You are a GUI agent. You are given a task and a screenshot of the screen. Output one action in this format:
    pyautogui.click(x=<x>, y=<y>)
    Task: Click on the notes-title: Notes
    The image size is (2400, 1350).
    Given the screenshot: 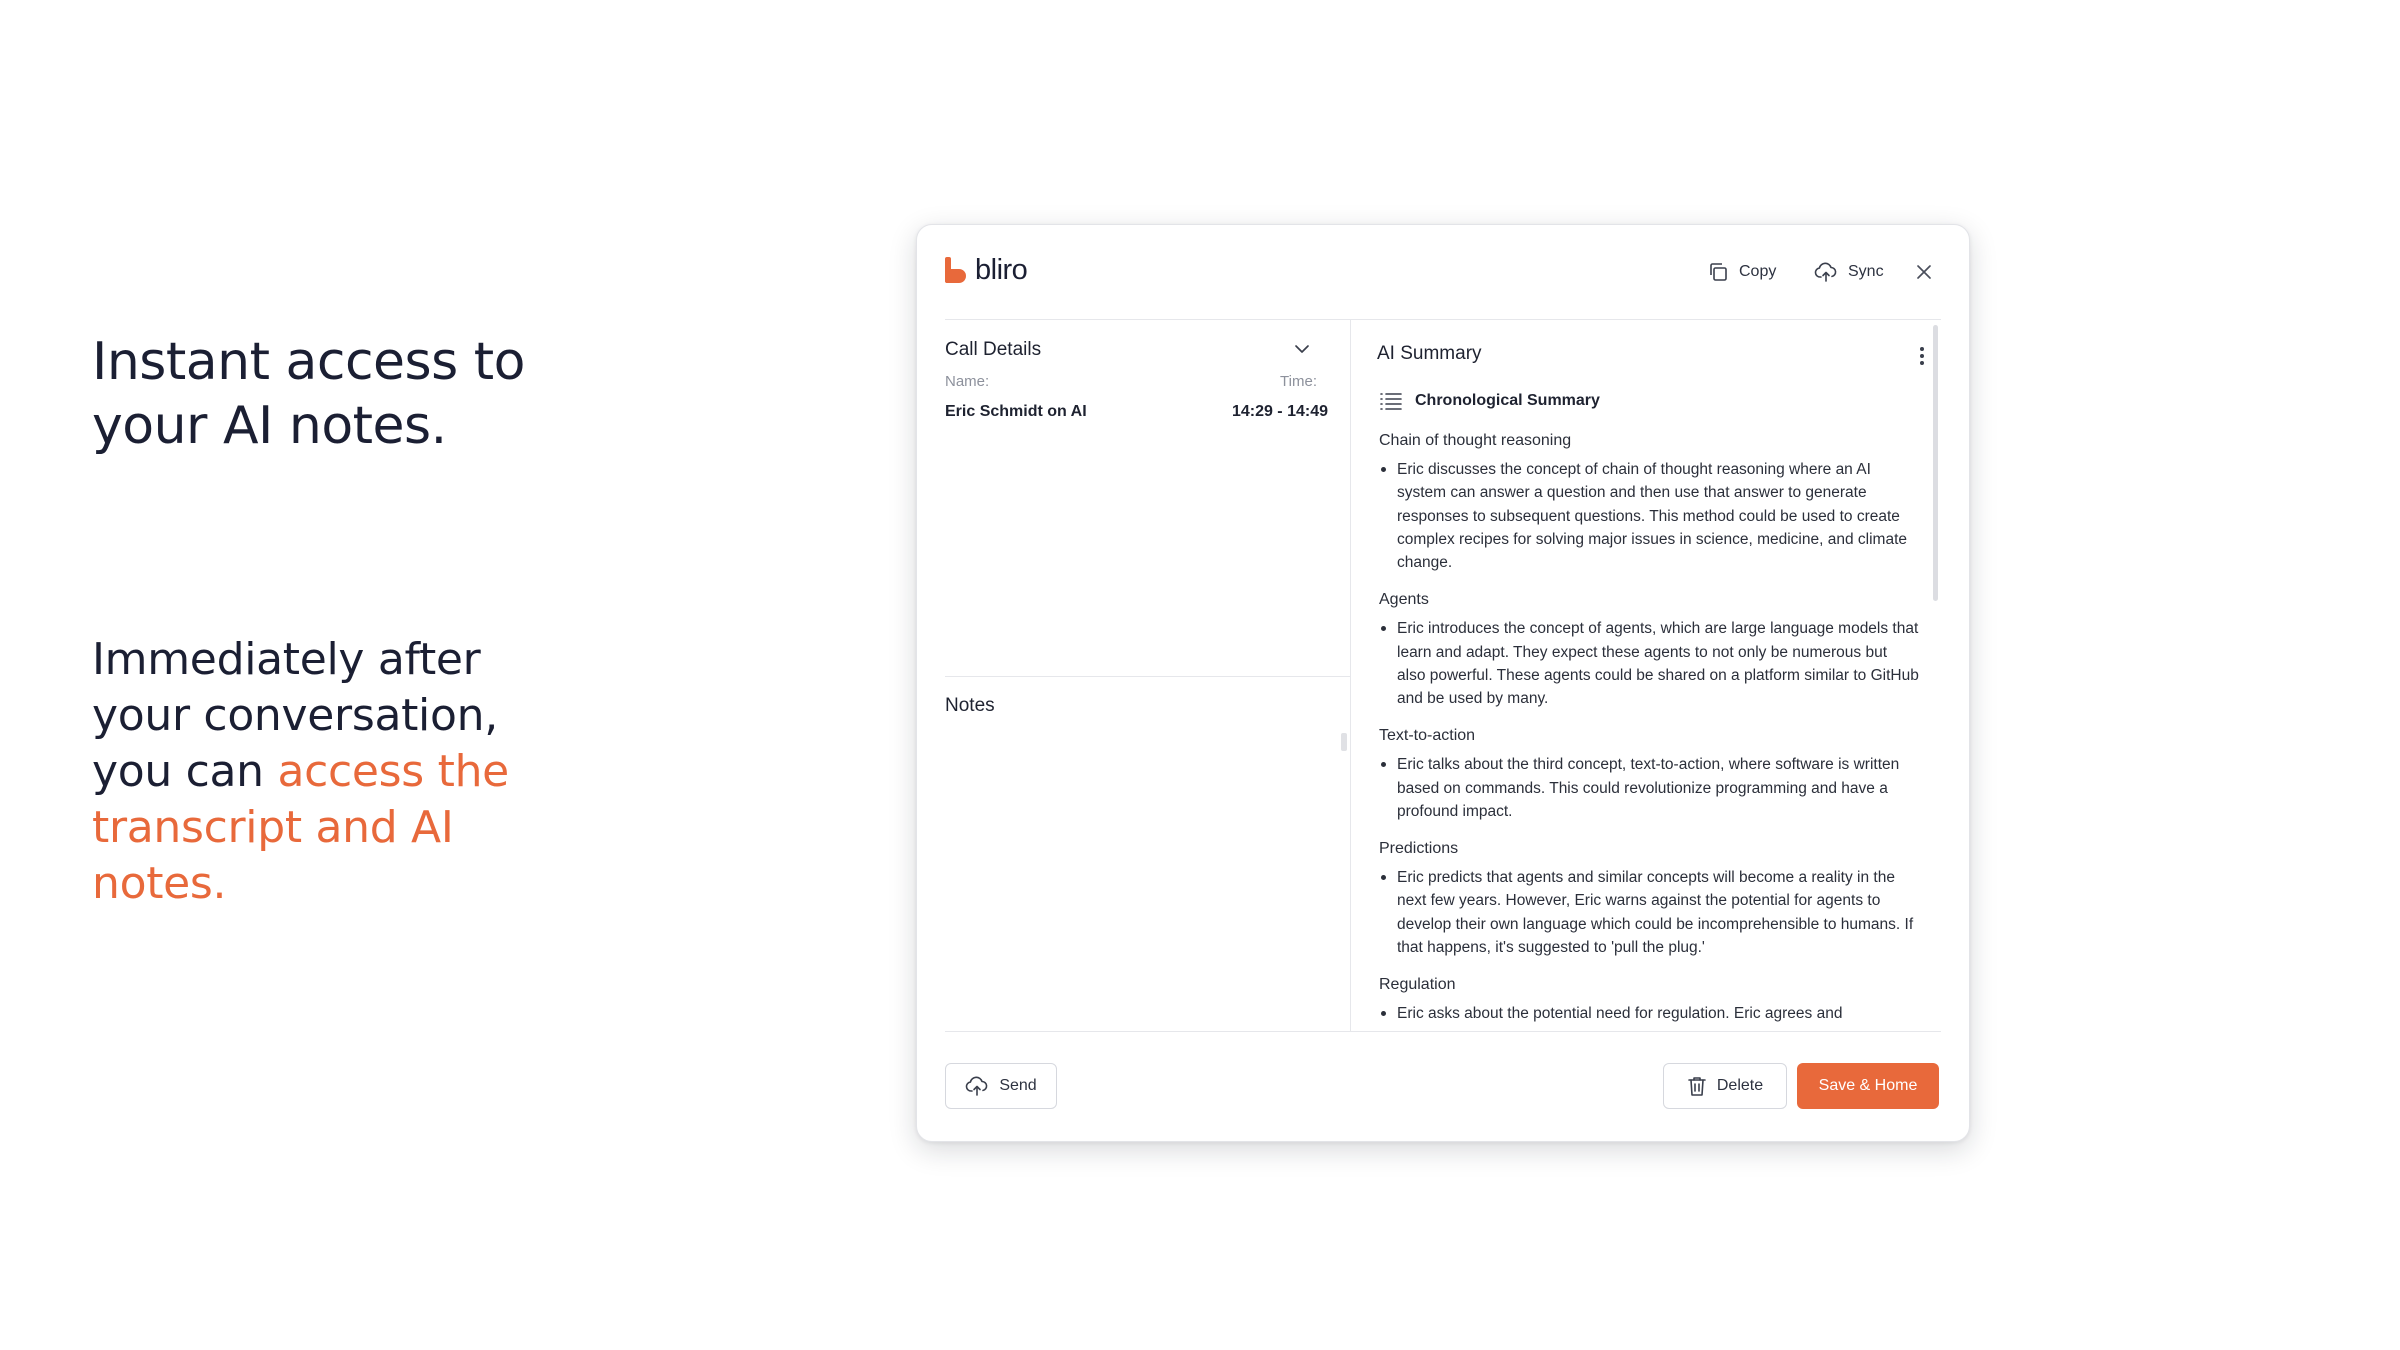 What is the action you would take?
    pyautogui.click(x=970, y=705)
    